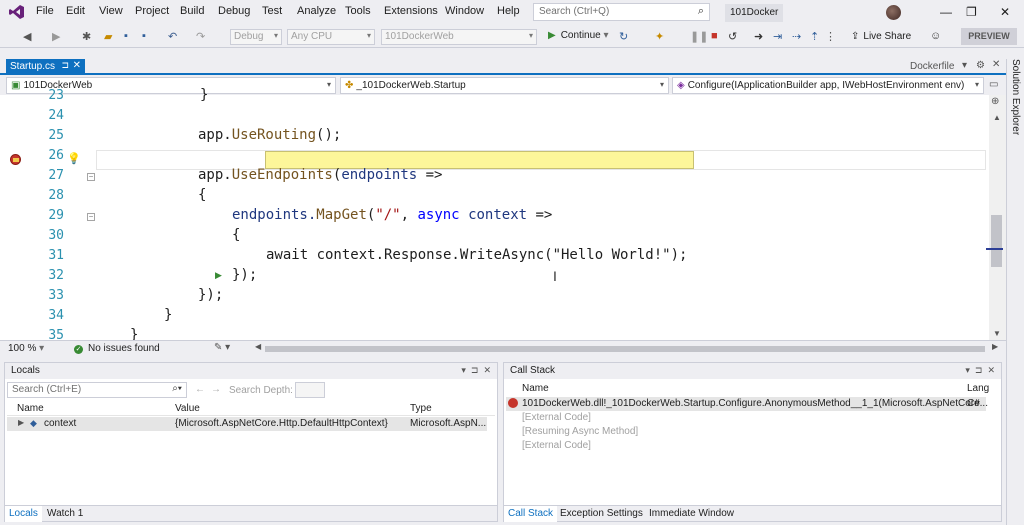 The width and height of the screenshot is (1024, 525). I want to click on save-icon: ▪, so click(126, 36).